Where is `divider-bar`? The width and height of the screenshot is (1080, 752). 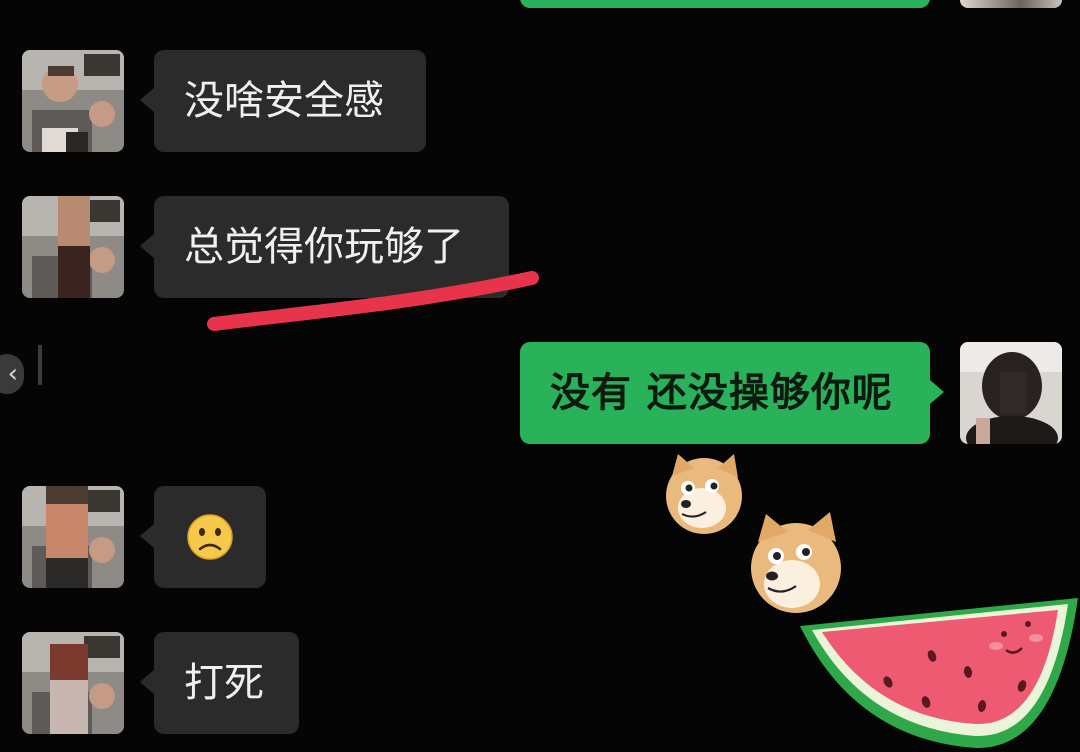
divider-bar is located at coordinates (40, 365).